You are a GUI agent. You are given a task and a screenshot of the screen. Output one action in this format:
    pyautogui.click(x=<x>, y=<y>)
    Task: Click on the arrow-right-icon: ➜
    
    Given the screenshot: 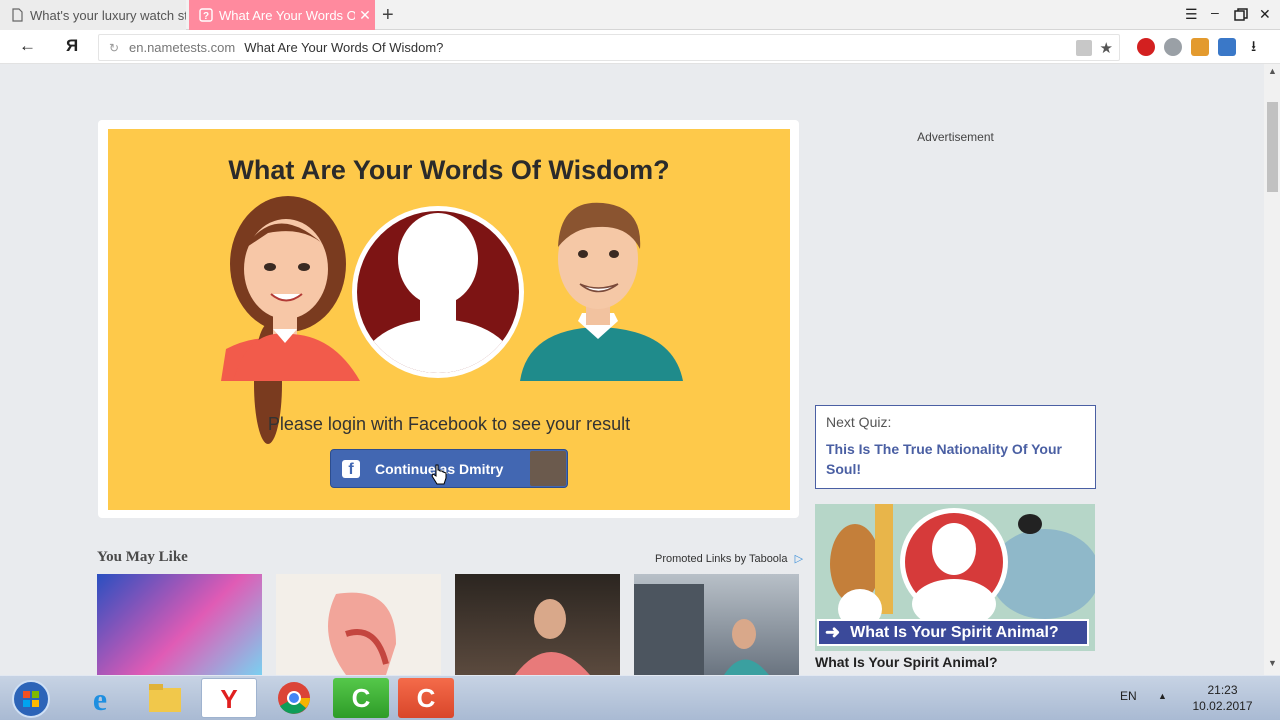 What is the action you would take?
    pyautogui.click(x=833, y=632)
    